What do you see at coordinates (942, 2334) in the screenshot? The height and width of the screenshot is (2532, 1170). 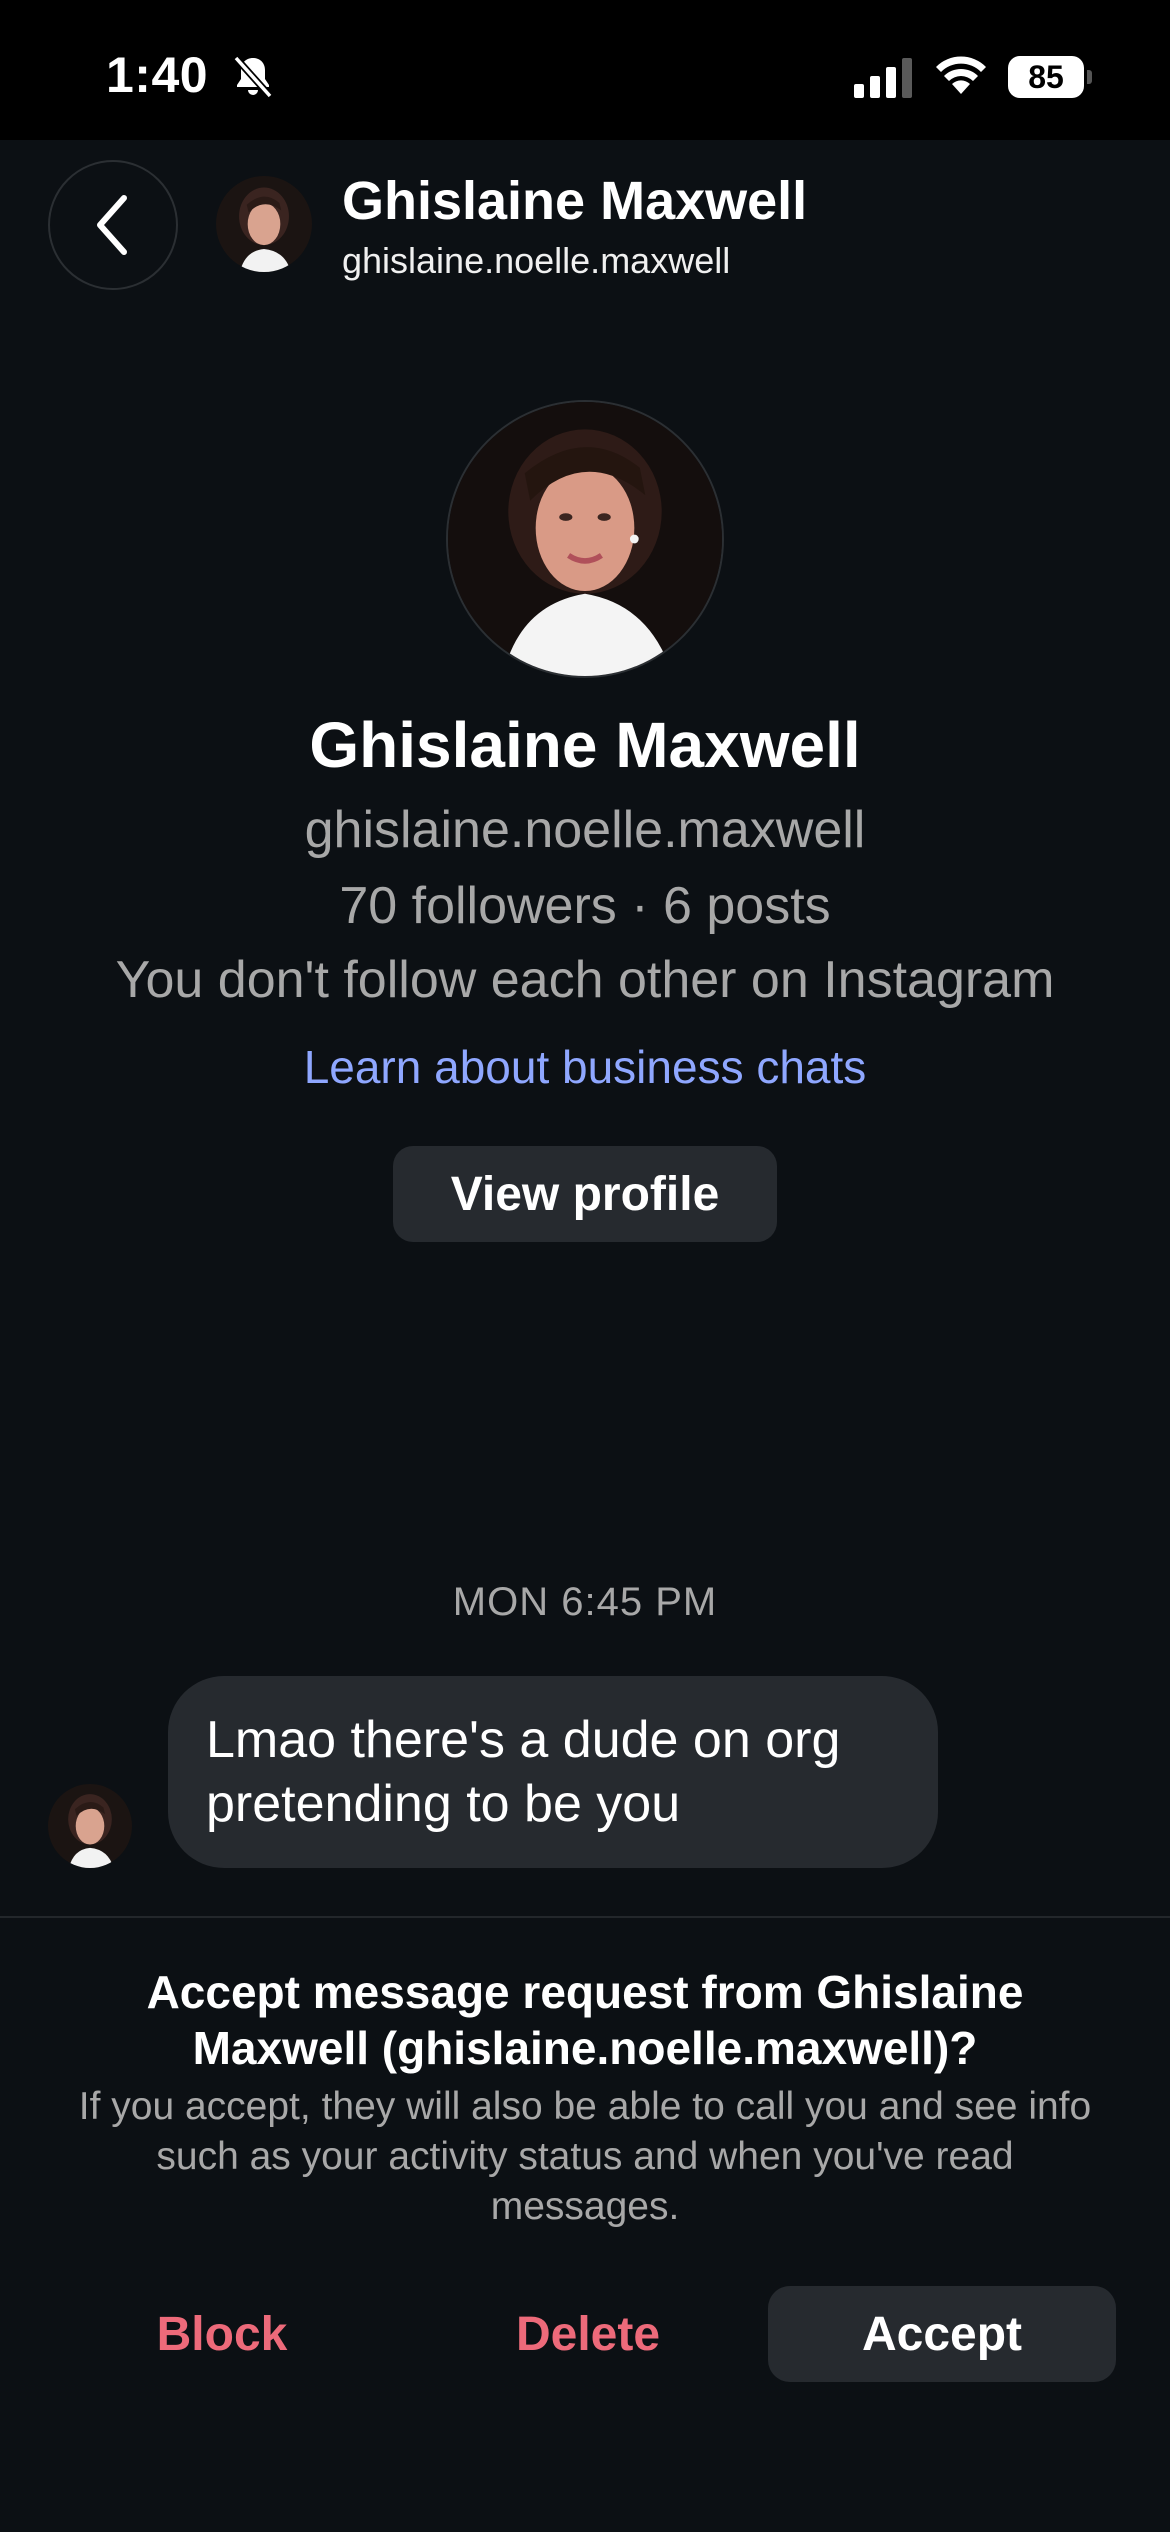 I see `accept-button: Accept` at bounding box center [942, 2334].